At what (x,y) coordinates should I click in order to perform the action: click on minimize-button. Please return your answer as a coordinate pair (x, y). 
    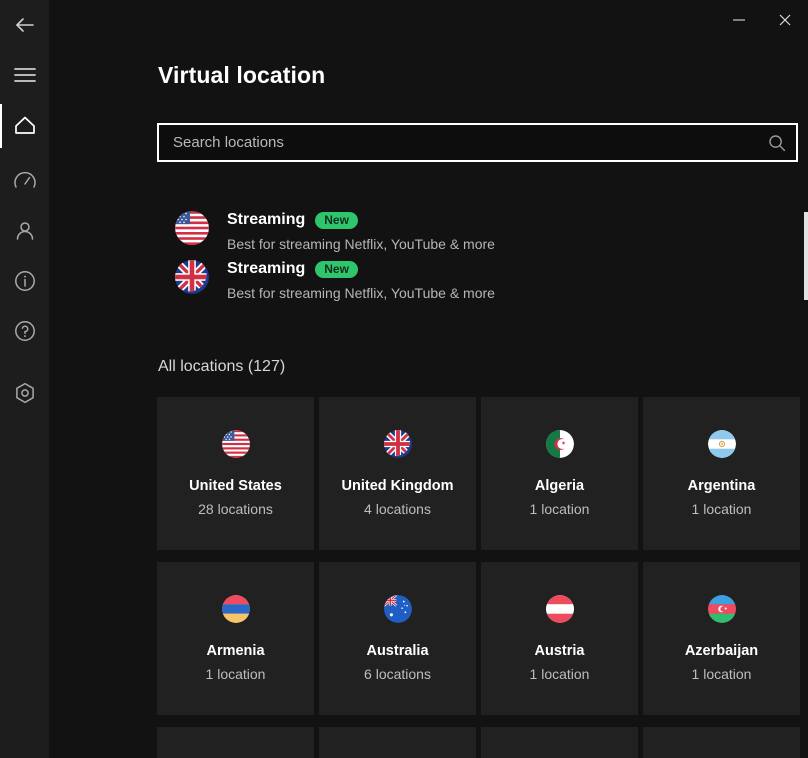
    Looking at the image, I should click on (739, 20).